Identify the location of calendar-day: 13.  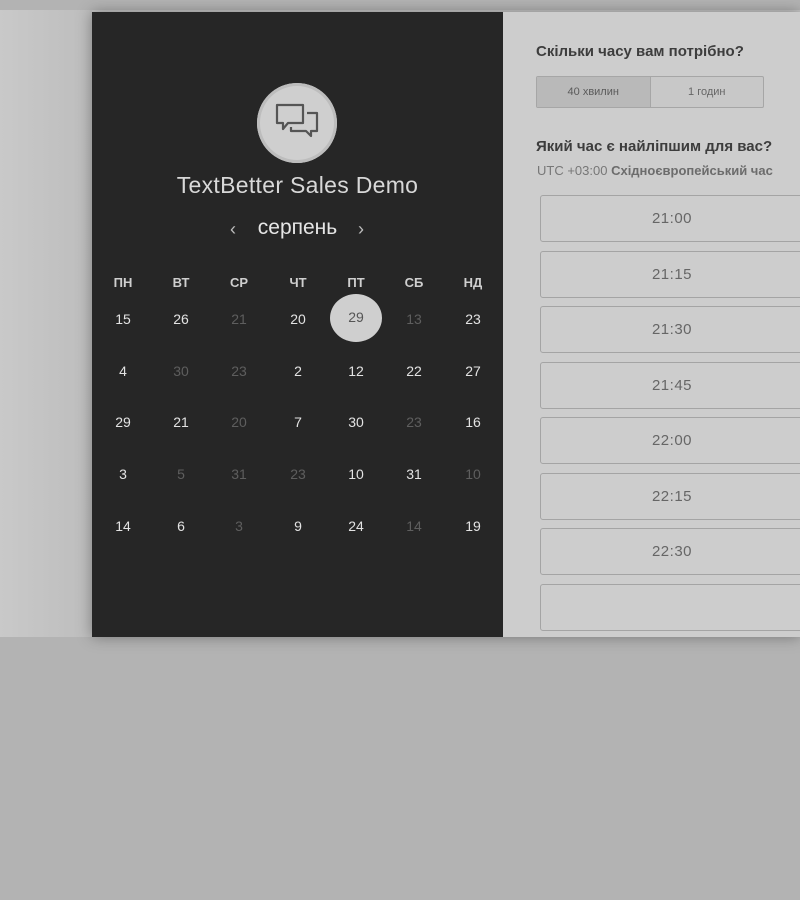
(414, 319).